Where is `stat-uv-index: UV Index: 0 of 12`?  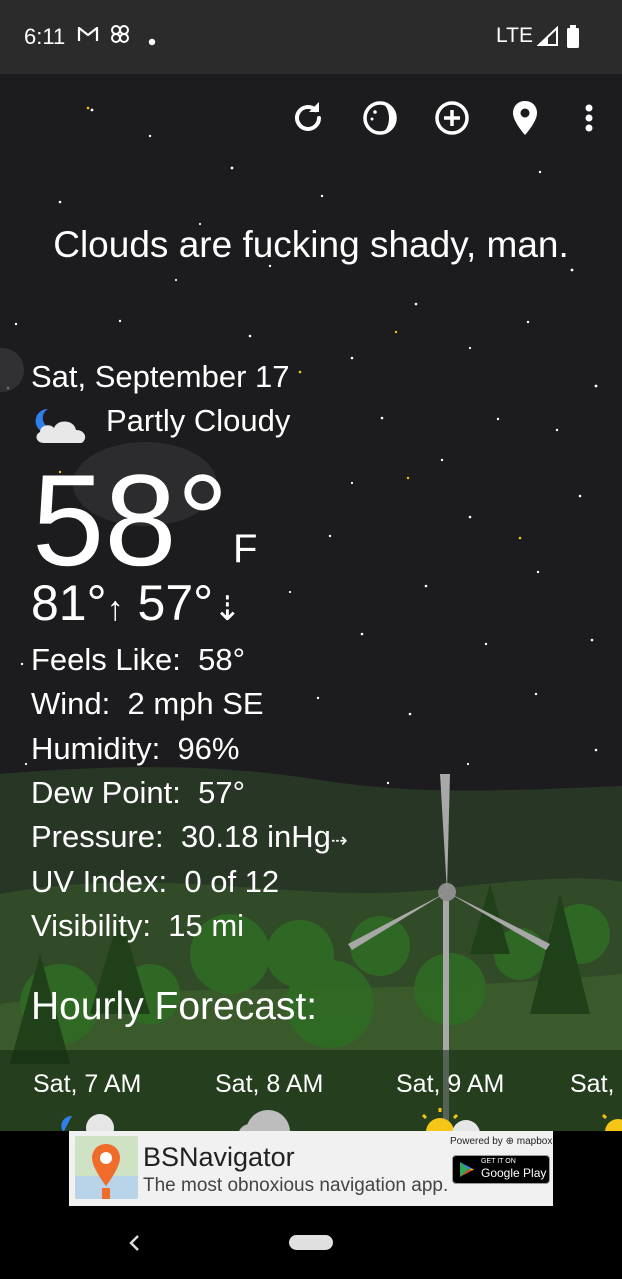 stat-uv-index: UV Index: 0 of 12 is located at coordinates (155, 882).